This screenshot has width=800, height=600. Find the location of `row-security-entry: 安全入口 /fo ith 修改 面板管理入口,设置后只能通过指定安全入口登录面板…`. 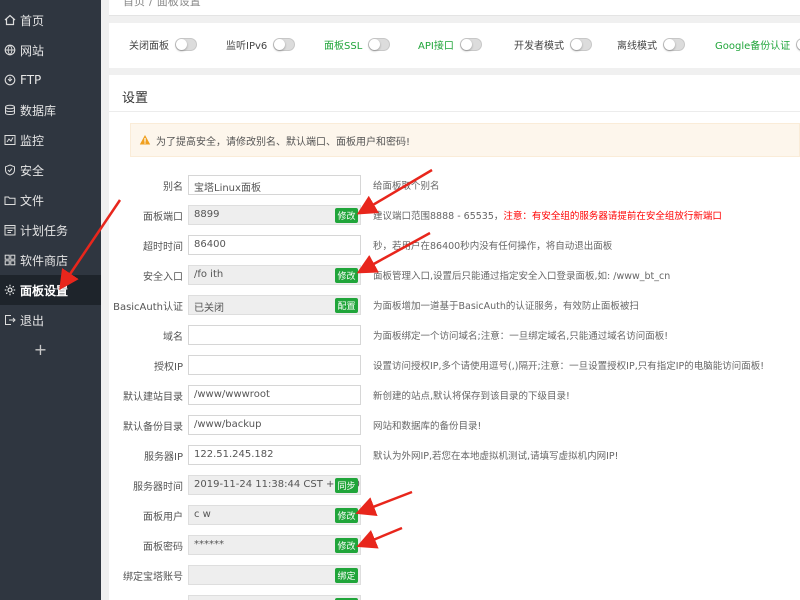

row-security-entry: 安全入口 /fo ith 修改 面板管理入口,设置后只能通过指定安全入口登录面板… is located at coordinates (454, 275).